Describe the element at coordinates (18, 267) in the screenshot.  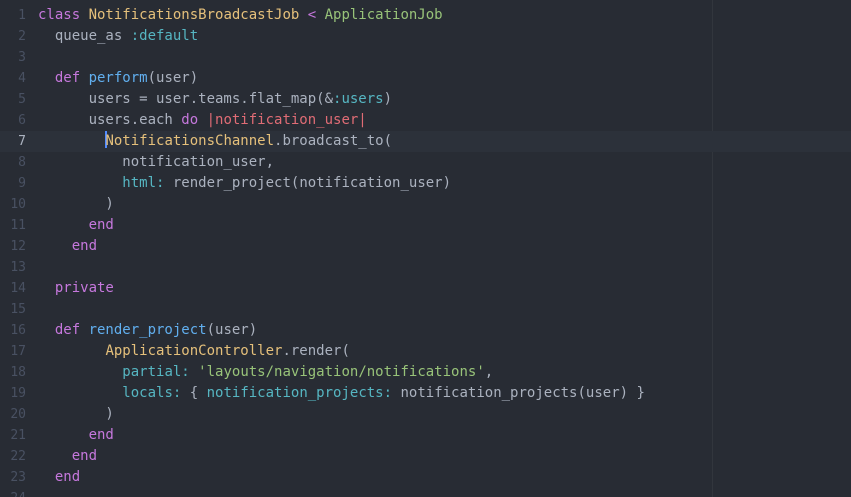
I see `line-number: 13` at that location.